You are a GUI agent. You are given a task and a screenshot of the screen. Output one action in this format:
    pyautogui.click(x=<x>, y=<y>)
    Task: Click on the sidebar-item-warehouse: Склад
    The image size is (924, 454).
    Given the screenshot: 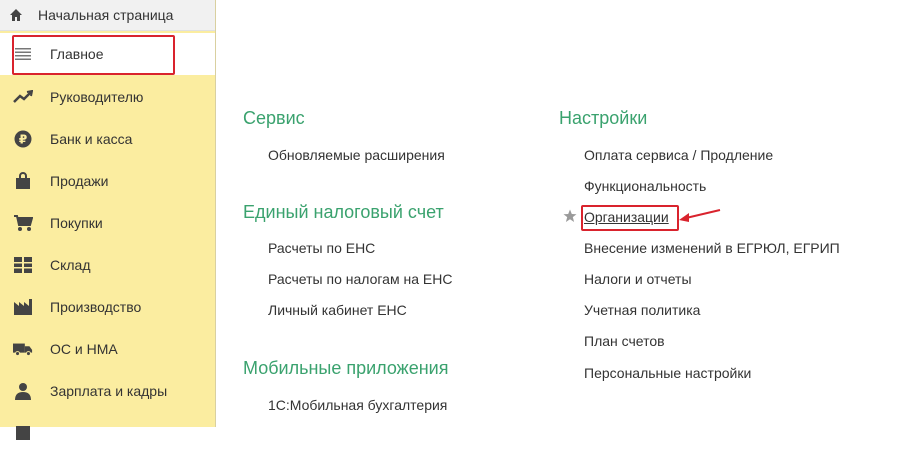 What is the action you would take?
    pyautogui.click(x=107, y=265)
    